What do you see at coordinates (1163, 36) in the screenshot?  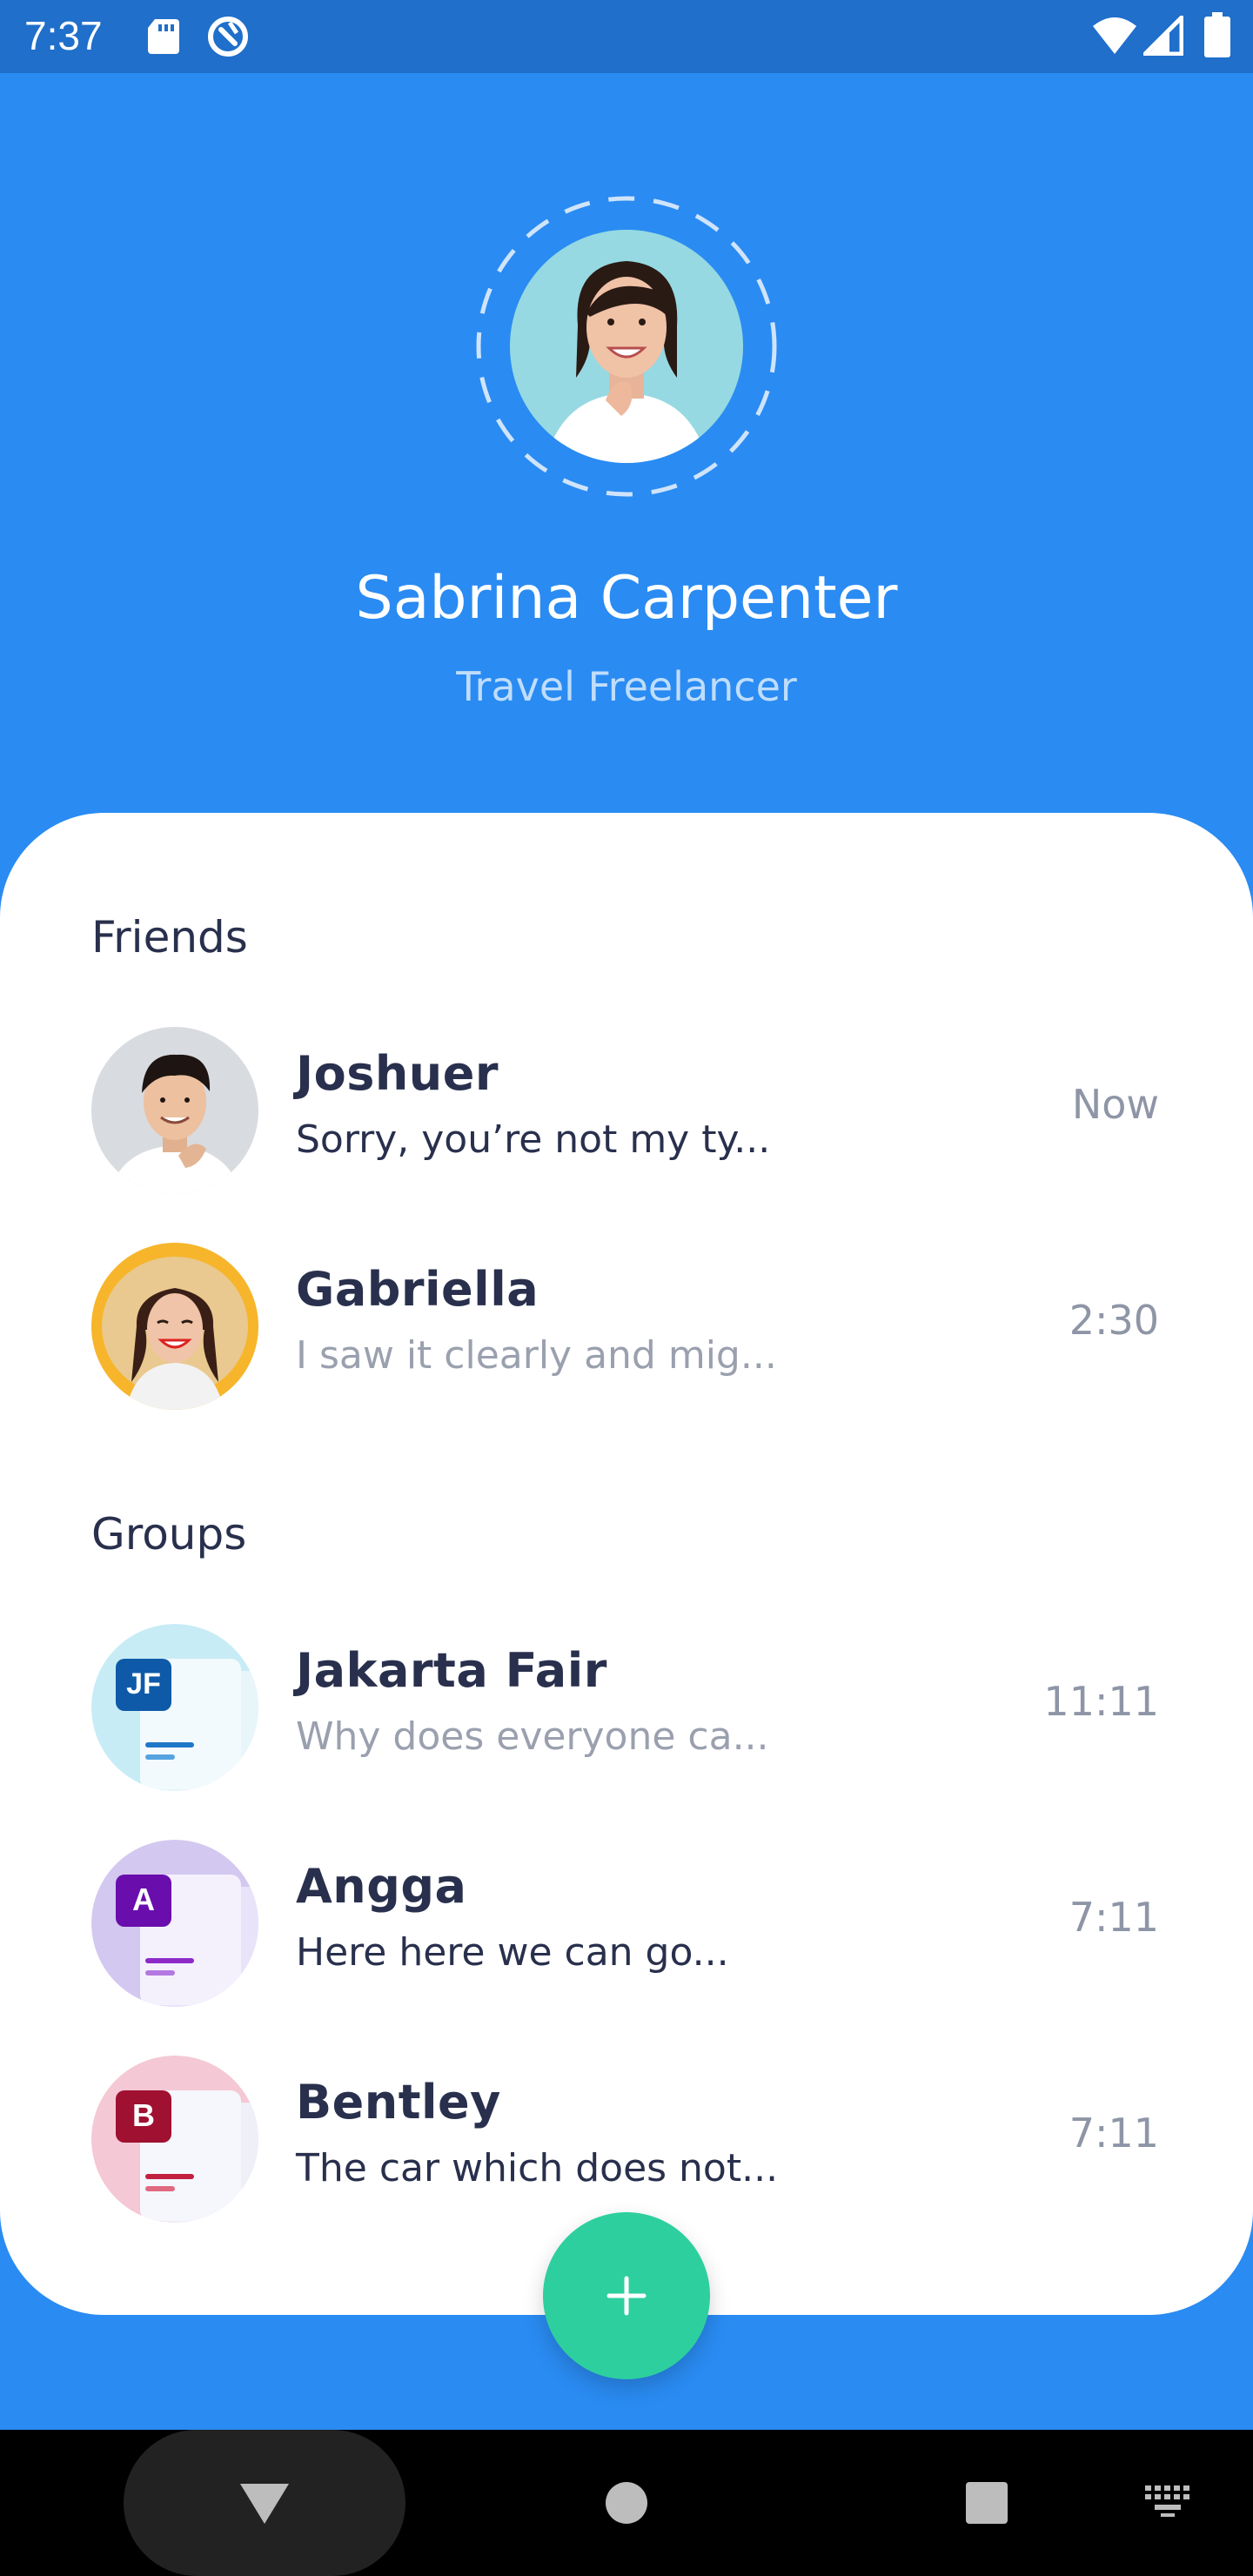 I see `signal-icon` at bounding box center [1163, 36].